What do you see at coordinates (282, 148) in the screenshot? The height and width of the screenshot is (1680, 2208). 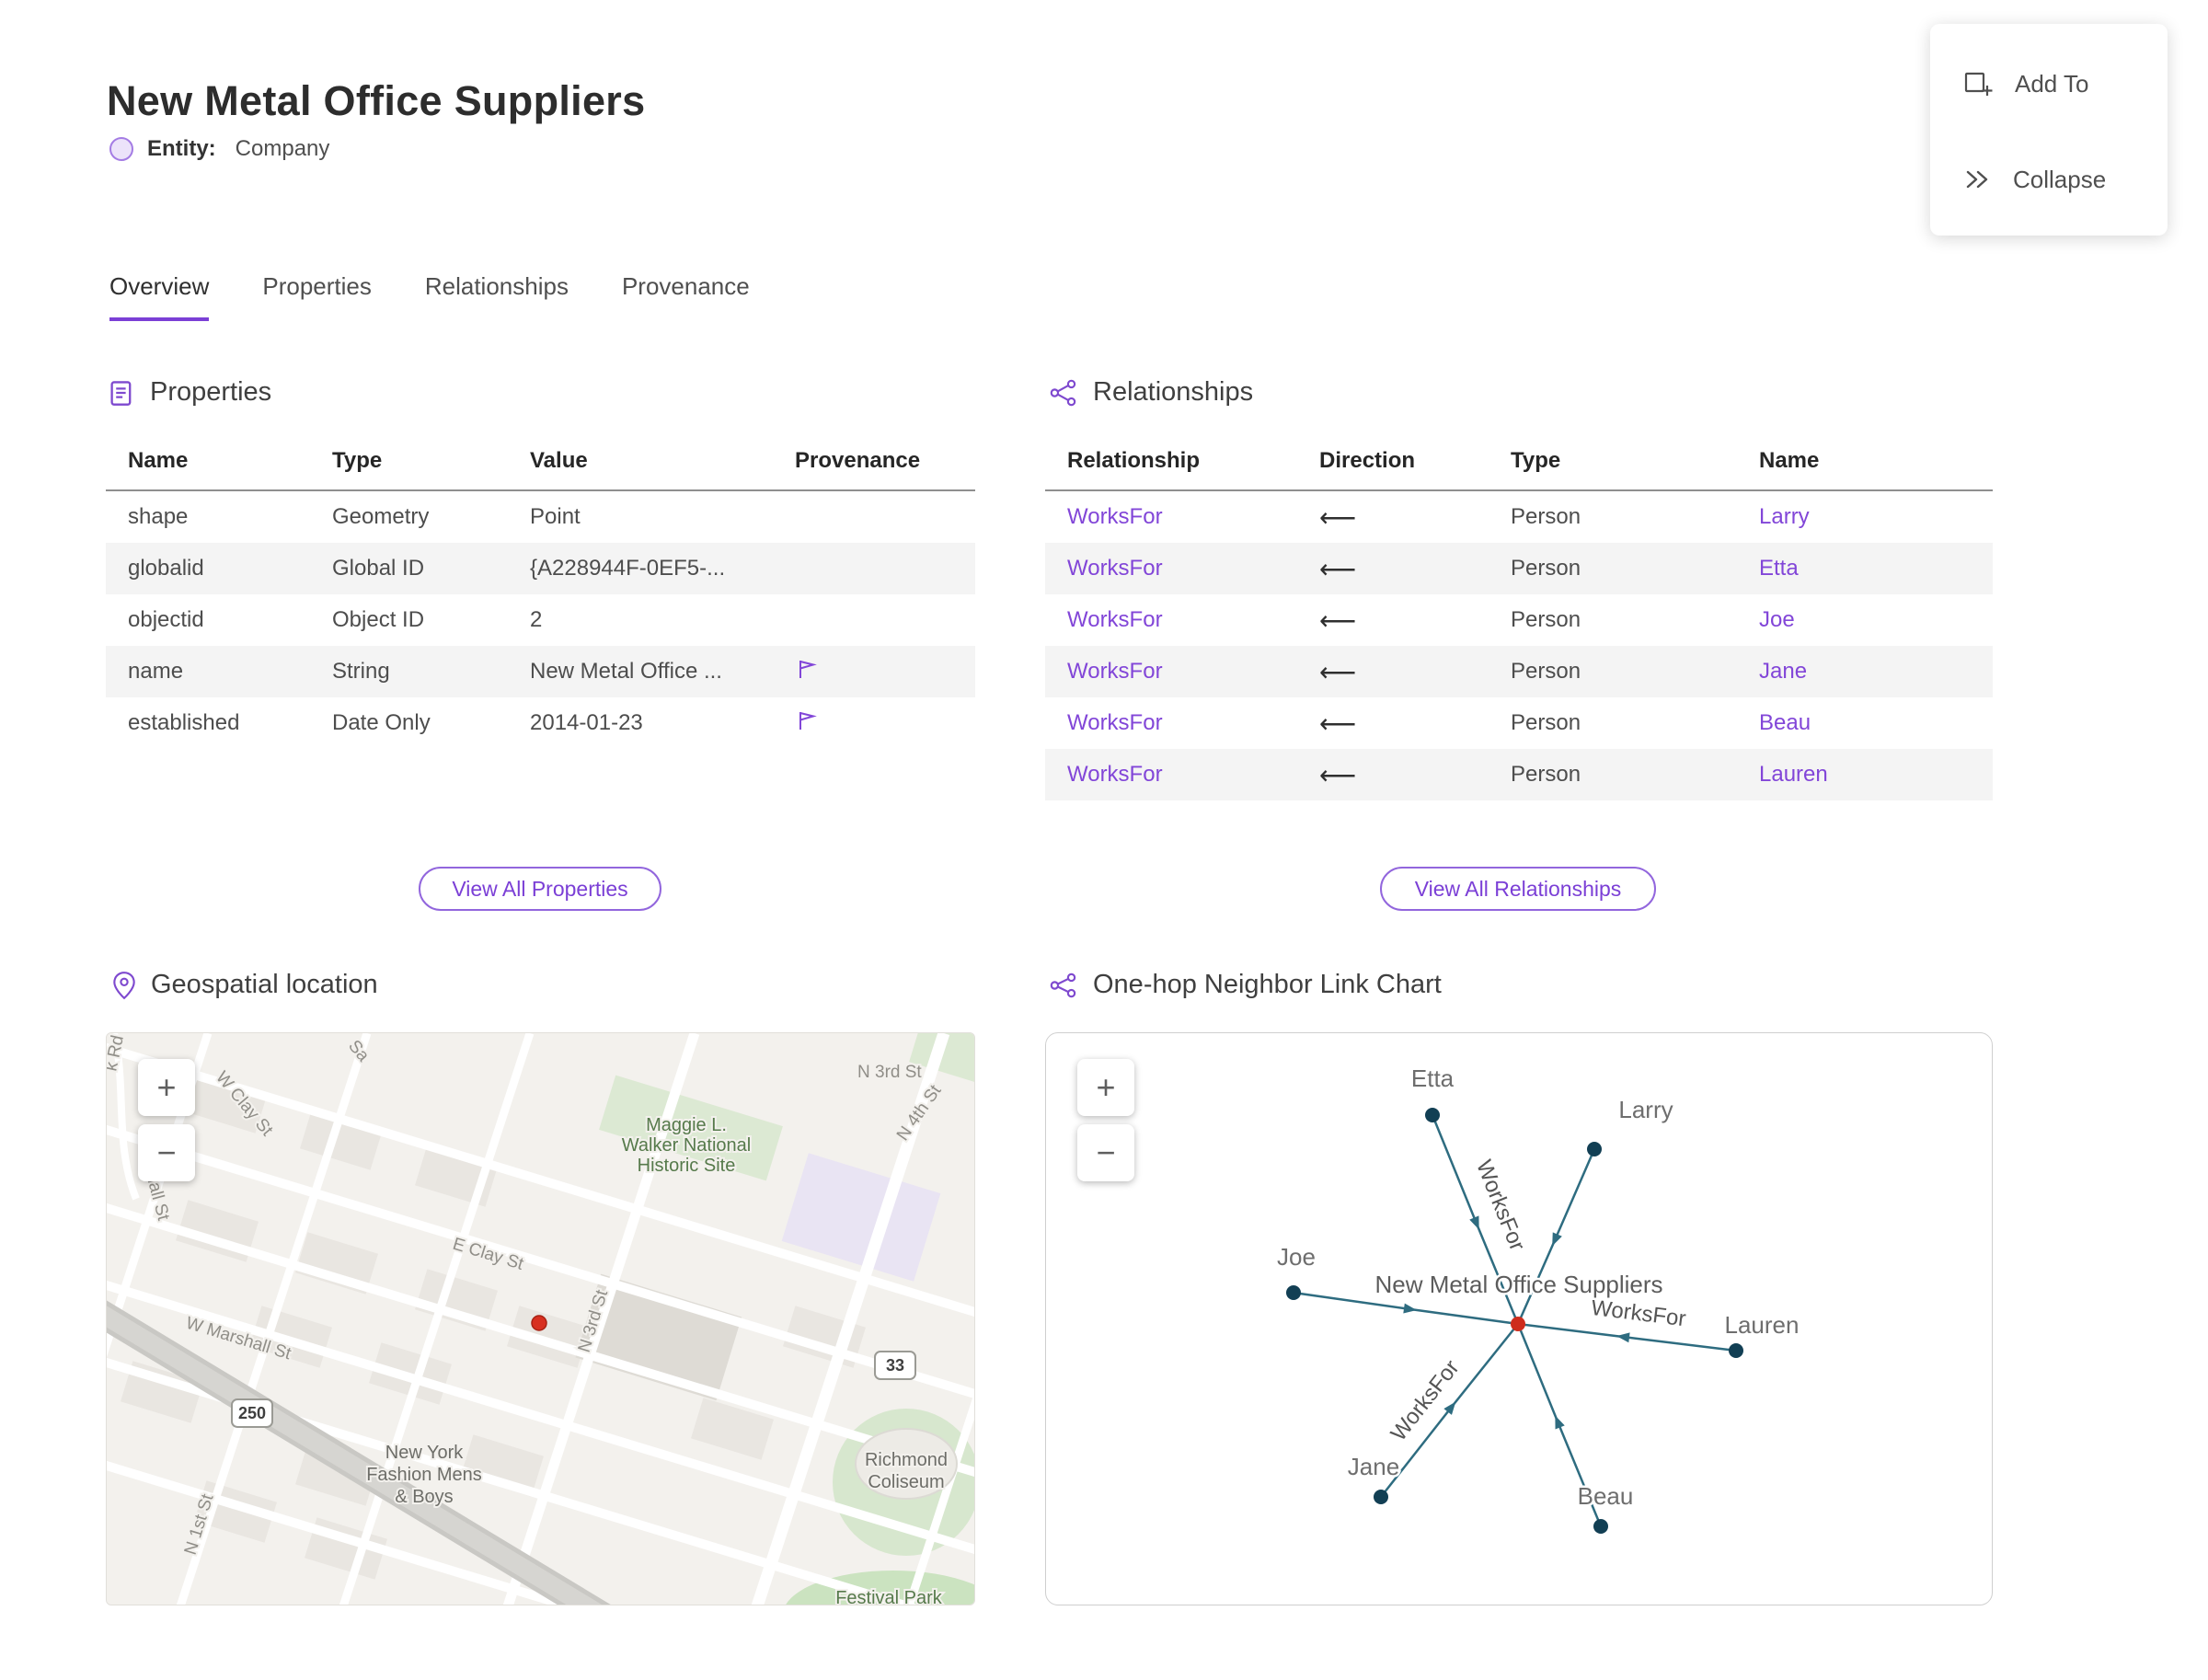 I see `entity-type-value: Company` at bounding box center [282, 148].